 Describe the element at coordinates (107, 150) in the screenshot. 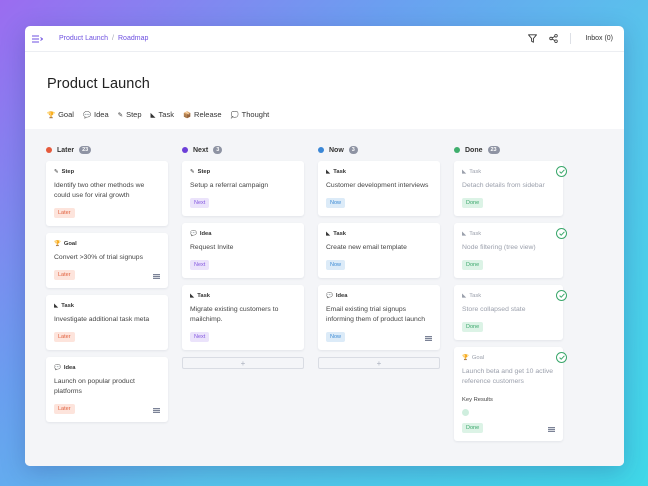

I see `column-header: Later 23` at that location.